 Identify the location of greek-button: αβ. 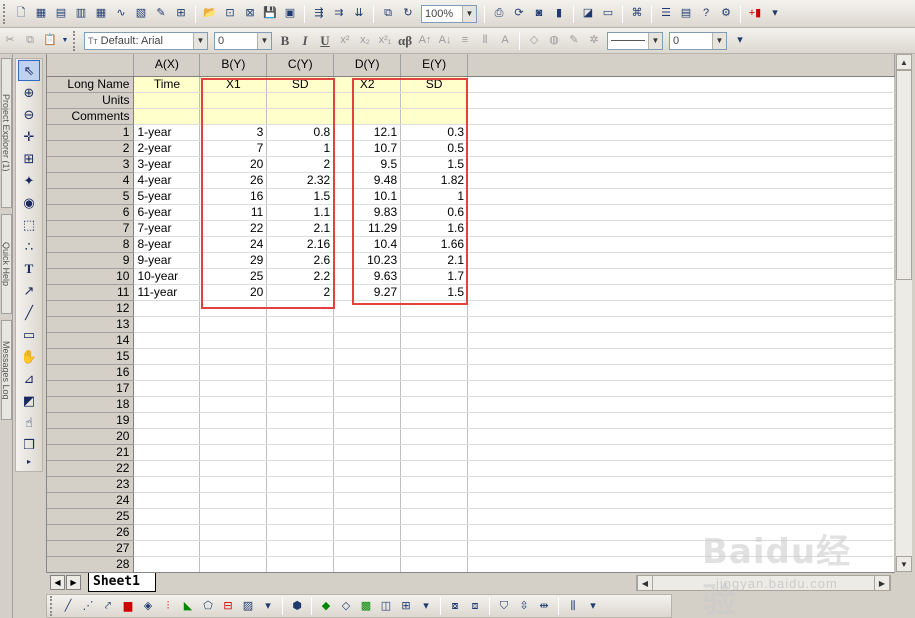
(405, 41).